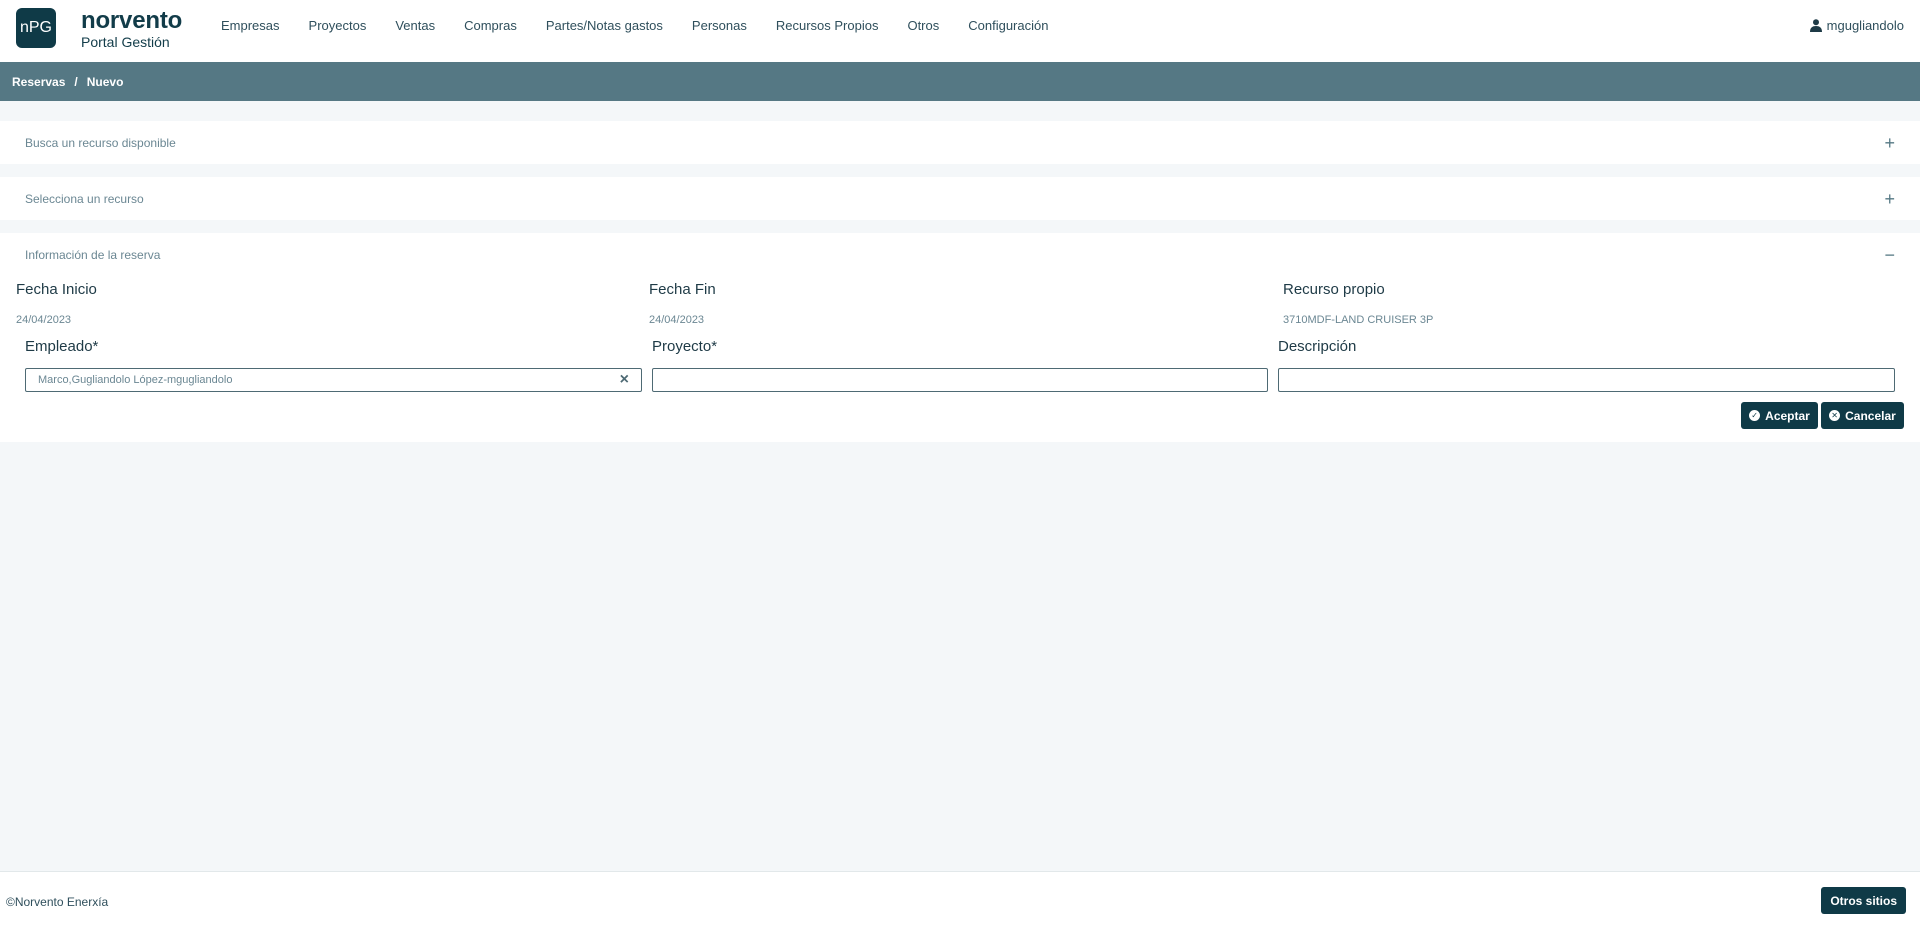 The image size is (1920, 927). I want to click on user-menu: mgugliandolo, so click(1856, 25).